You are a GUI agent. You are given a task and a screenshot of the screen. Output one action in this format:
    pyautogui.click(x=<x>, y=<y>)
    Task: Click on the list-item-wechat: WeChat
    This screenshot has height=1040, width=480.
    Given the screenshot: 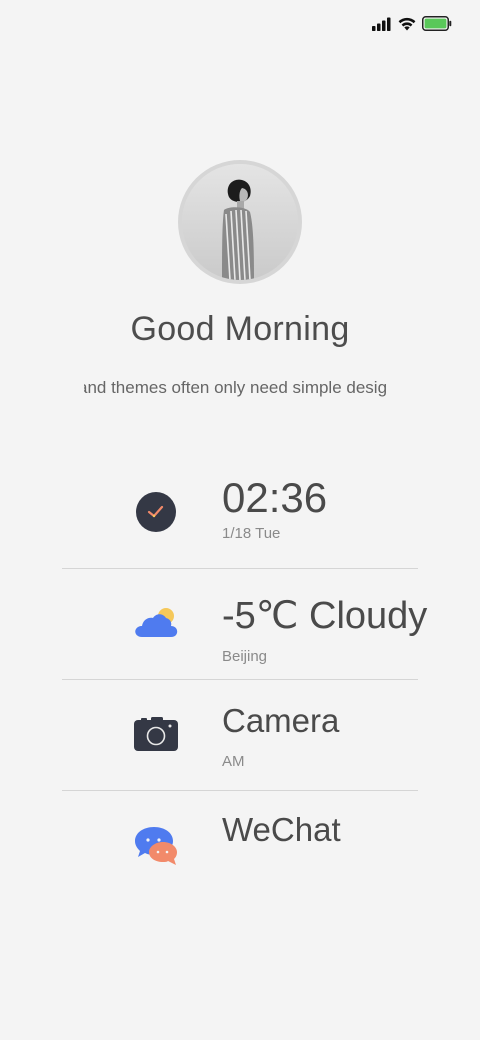 What is the action you would take?
    pyautogui.click(x=240, y=846)
    